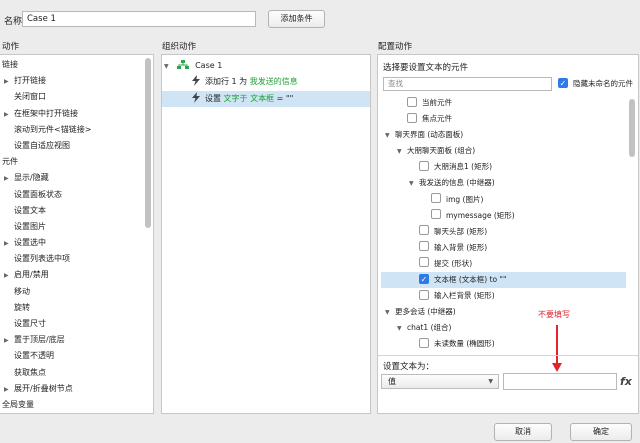 The width and height of the screenshot is (640, 443). I want to click on tree-node: ✓ 文本框 (文本框) to "", so click(503, 280).